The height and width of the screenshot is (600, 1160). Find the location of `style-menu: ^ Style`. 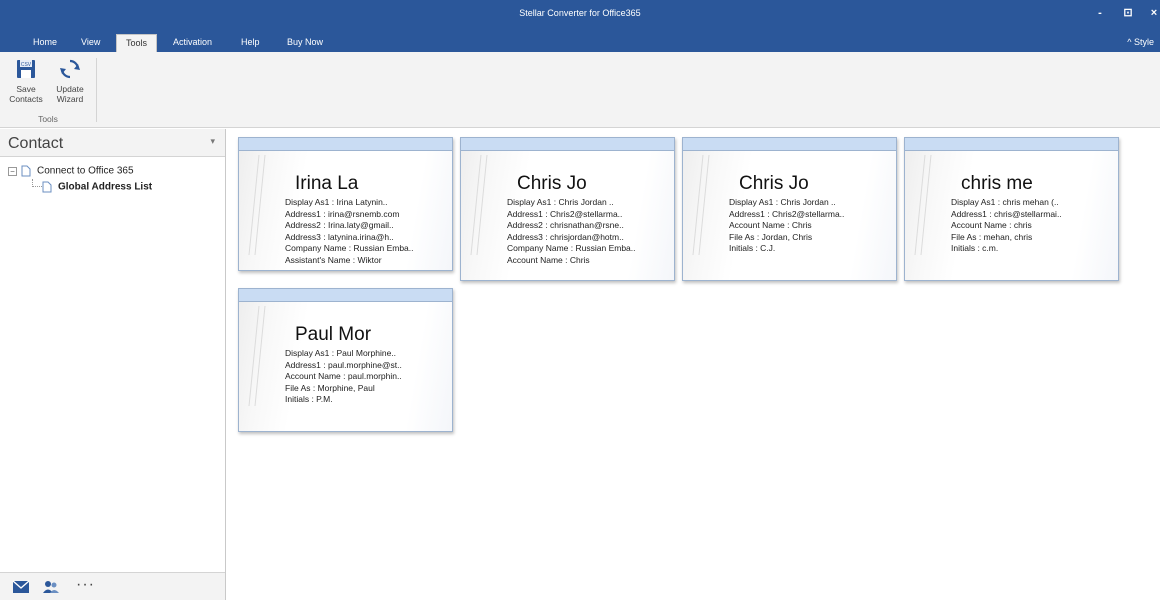

style-menu: ^ Style is located at coordinates (1140, 42).